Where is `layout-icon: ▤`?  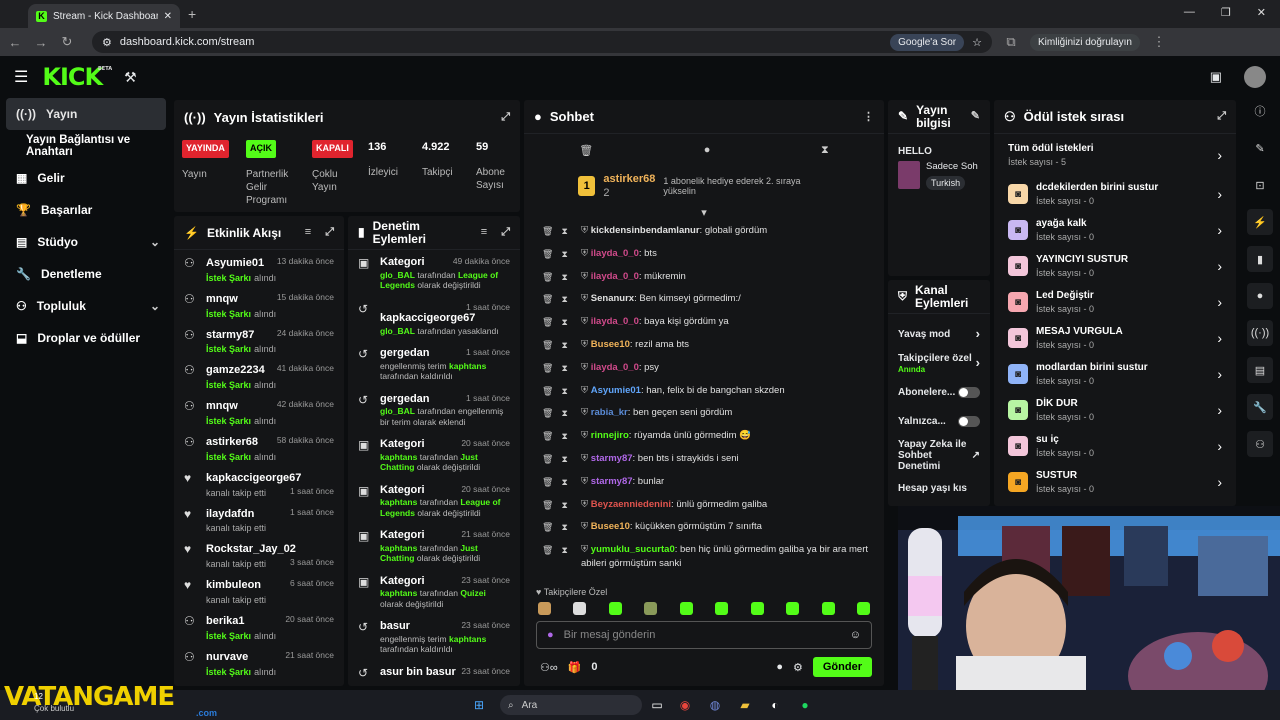 layout-icon: ▤ is located at coordinates (1260, 370).